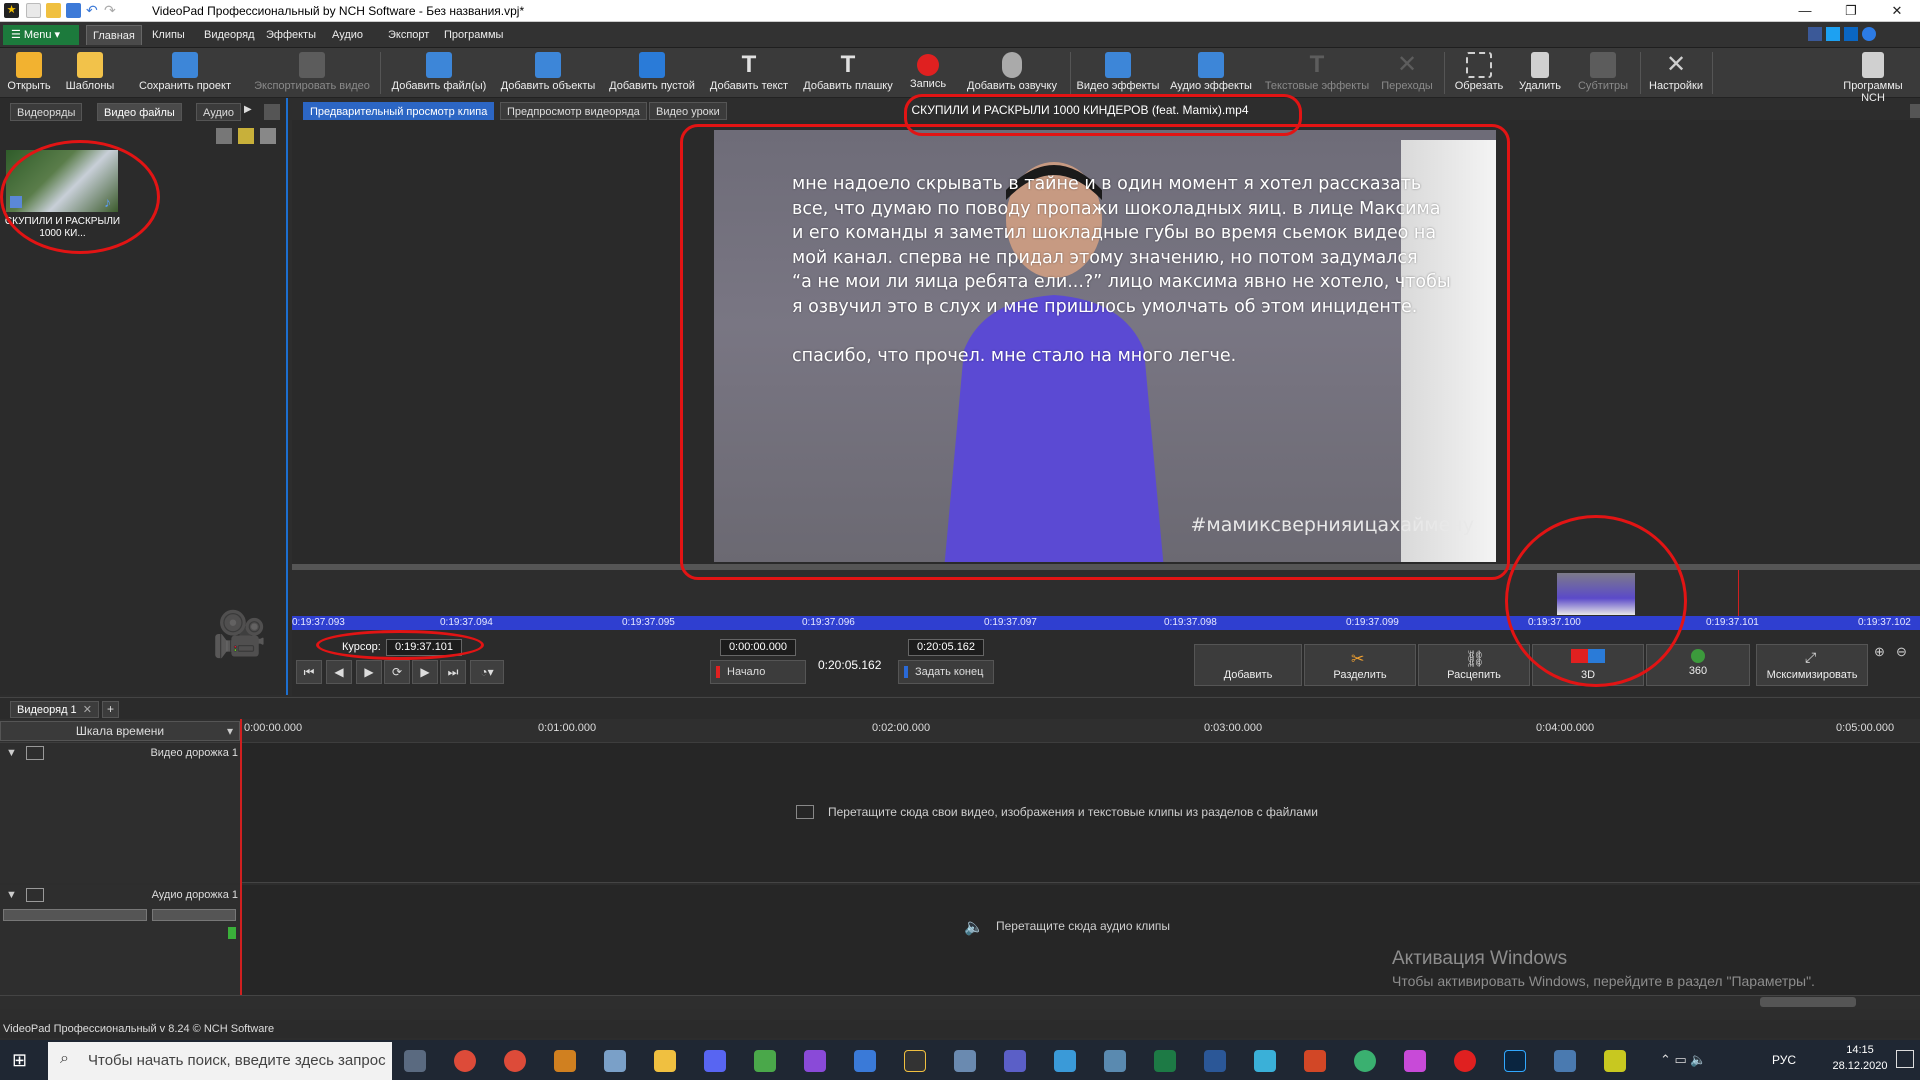  I want to click on opera-icon, so click(1465, 1061).